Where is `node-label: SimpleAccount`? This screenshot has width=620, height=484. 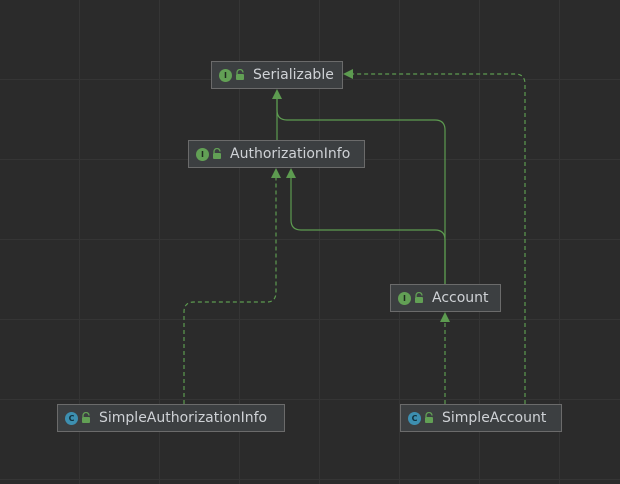 node-label: SimpleAccount is located at coordinates (494, 418).